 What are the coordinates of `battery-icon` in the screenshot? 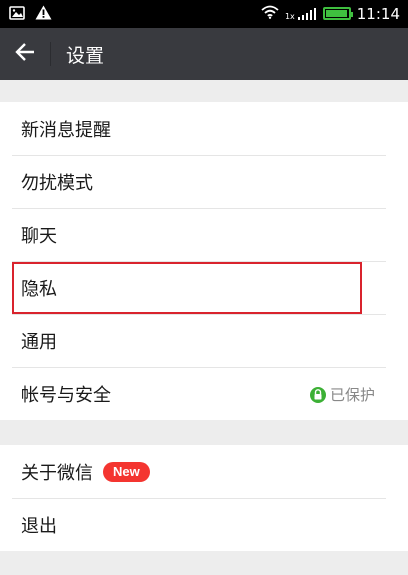 It's located at (337, 13).